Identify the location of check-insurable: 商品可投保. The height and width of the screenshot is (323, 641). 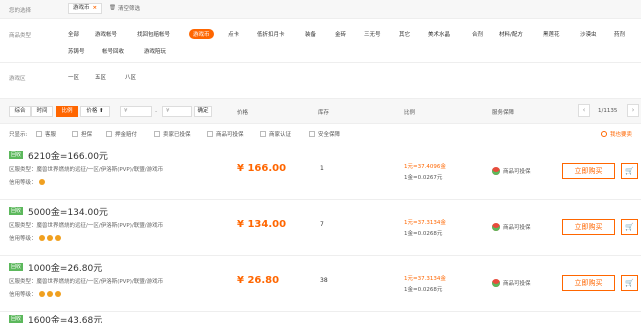
(225, 134).